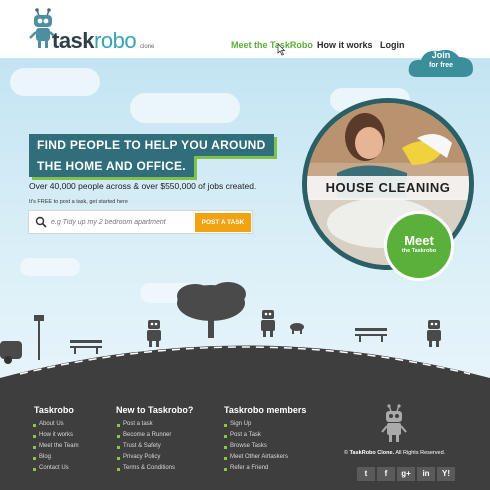 This screenshot has height=490, width=490. What do you see at coordinates (51, 424) in the screenshot?
I see `footer-link-about-us: About Us` at bounding box center [51, 424].